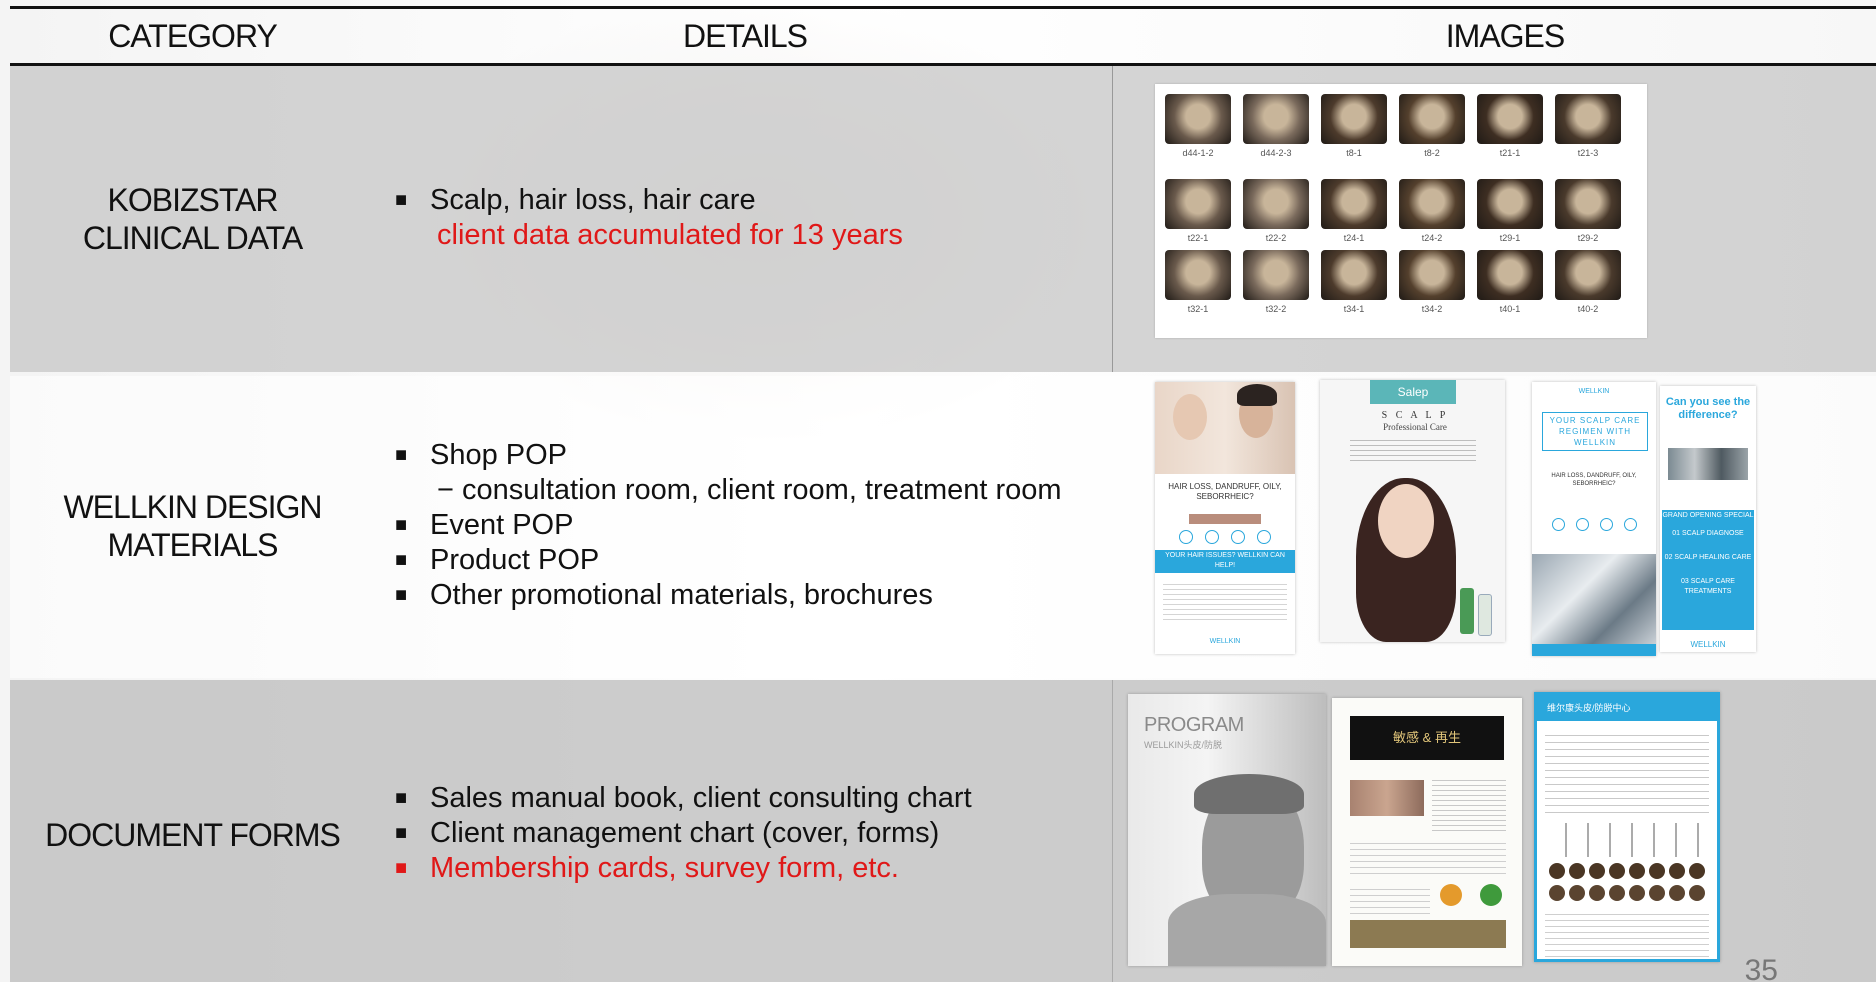 This screenshot has height=982, width=1876. Describe the element at coordinates (1708, 515) in the screenshot. I see `special-title: GRAND OPENING SPECIAL` at that location.